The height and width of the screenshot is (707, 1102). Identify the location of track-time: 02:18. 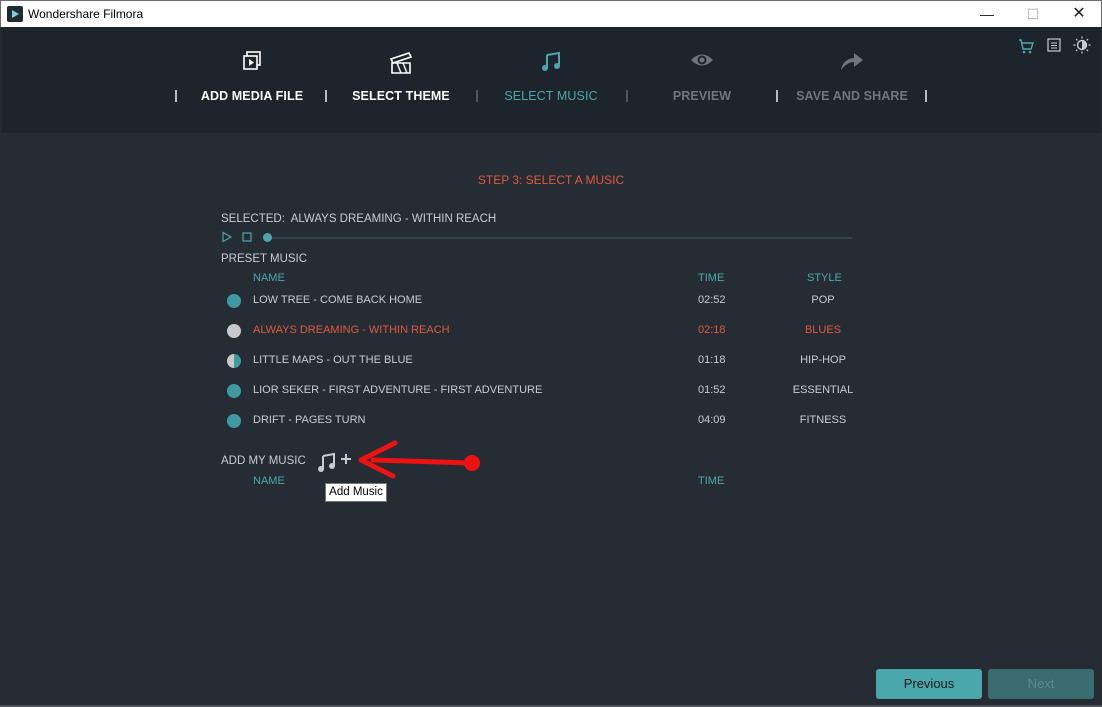
(712, 330).